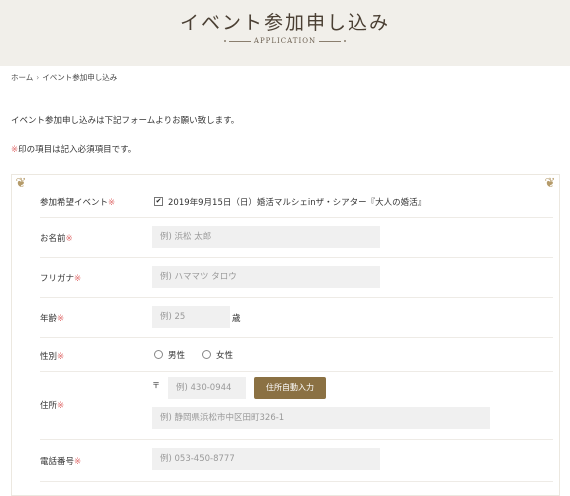 The height and width of the screenshot is (496, 570). I want to click on breadcrumb: ホーム › イベント参加申し込み, so click(64, 77).